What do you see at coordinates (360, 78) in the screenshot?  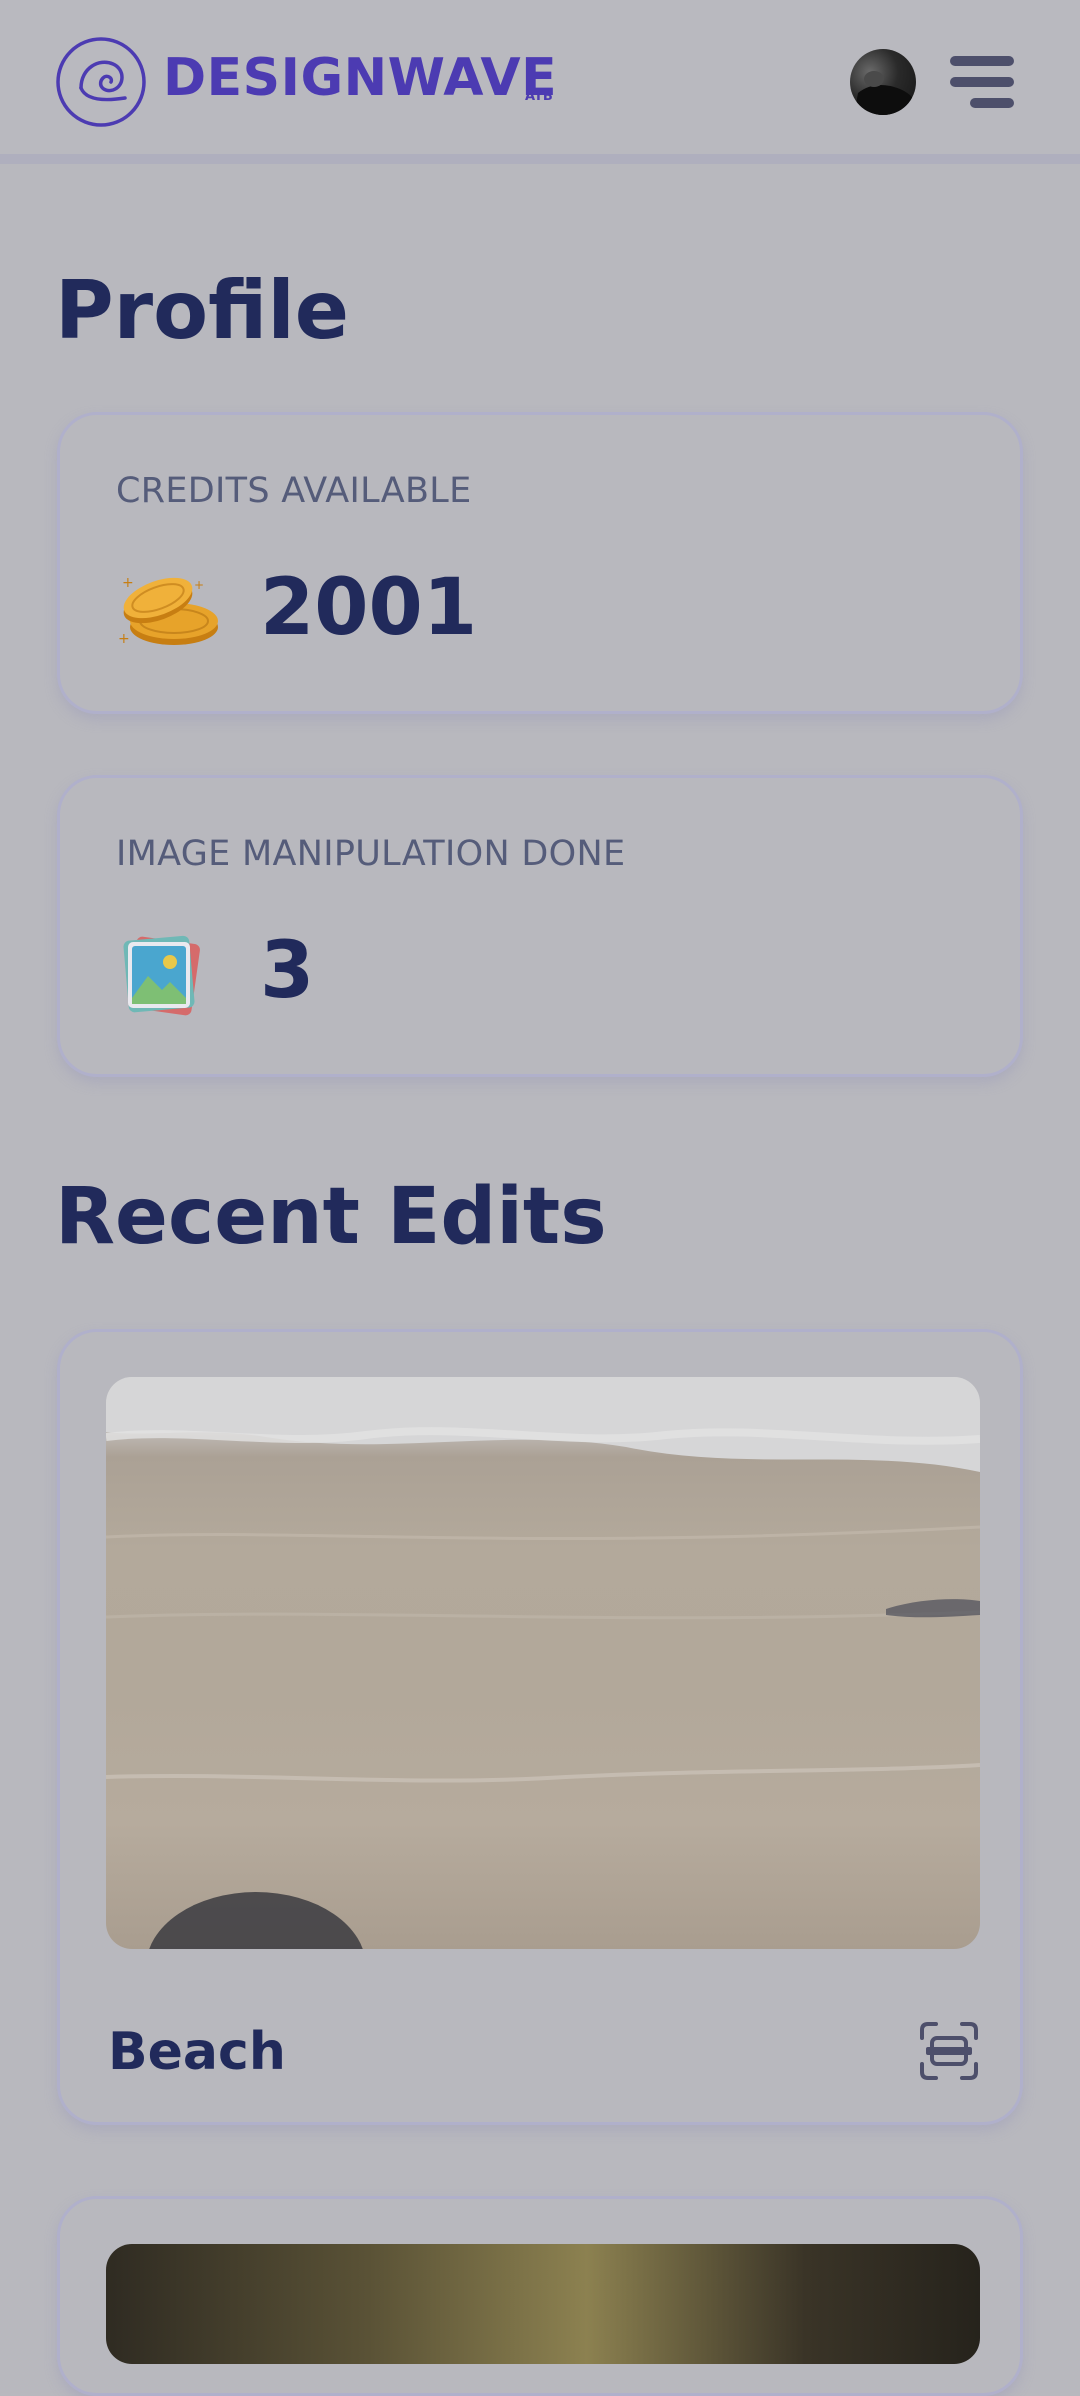 I see `brand-name: DESIGNWAVE` at bounding box center [360, 78].